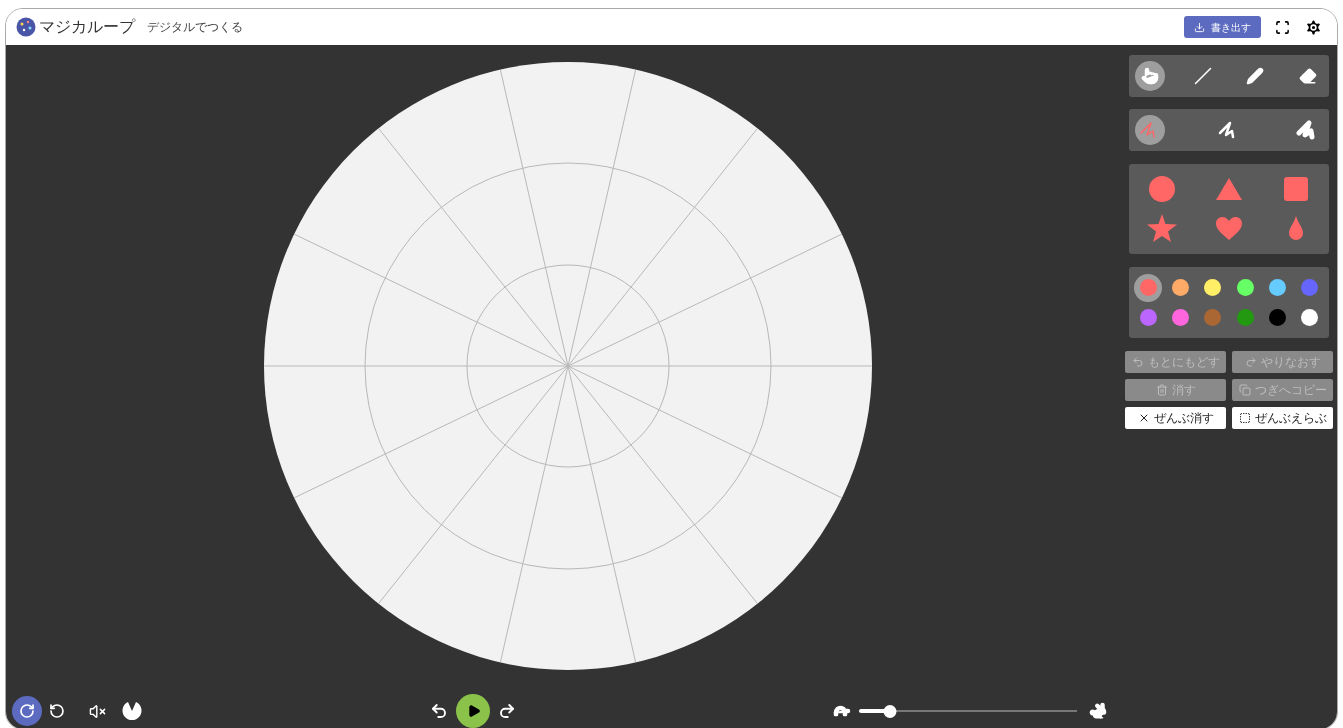 This screenshot has height=728, width=1343. What do you see at coordinates (1199, 27) in the screenshot?
I see `download-icon` at bounding box center [1199, 27].